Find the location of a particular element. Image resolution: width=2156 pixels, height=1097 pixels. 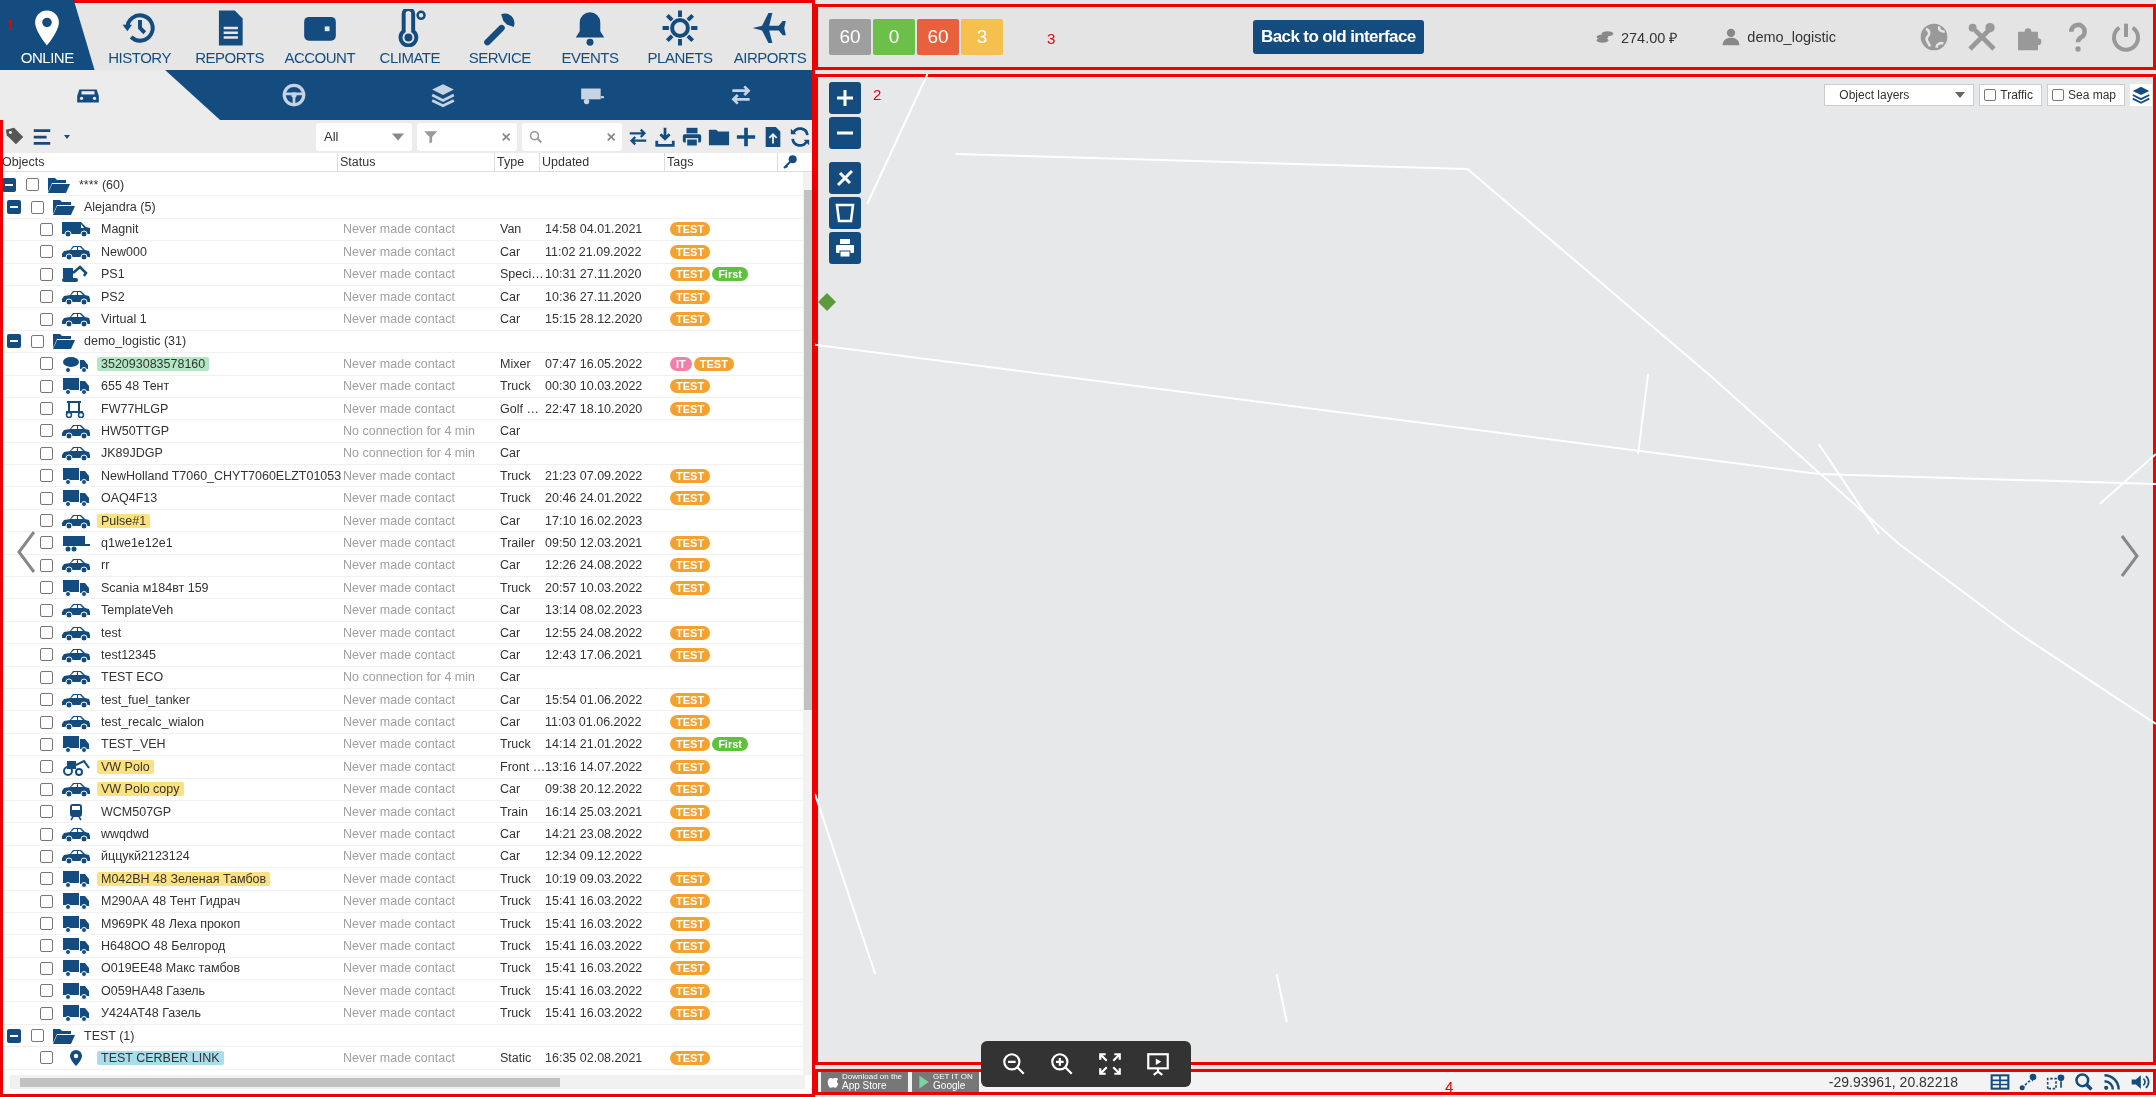

map-toggle: Traffic is located at coordinates (2010, 95).